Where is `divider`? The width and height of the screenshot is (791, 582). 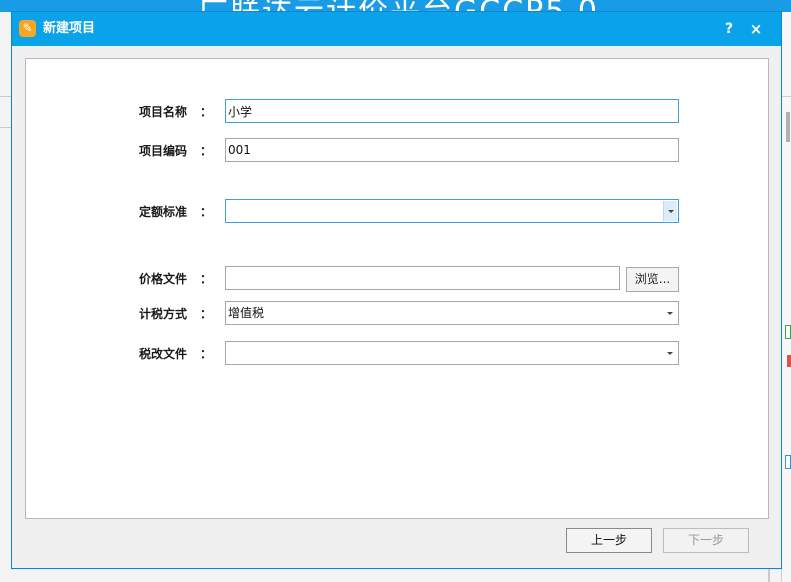 divider is located at coordinates (786, 96).